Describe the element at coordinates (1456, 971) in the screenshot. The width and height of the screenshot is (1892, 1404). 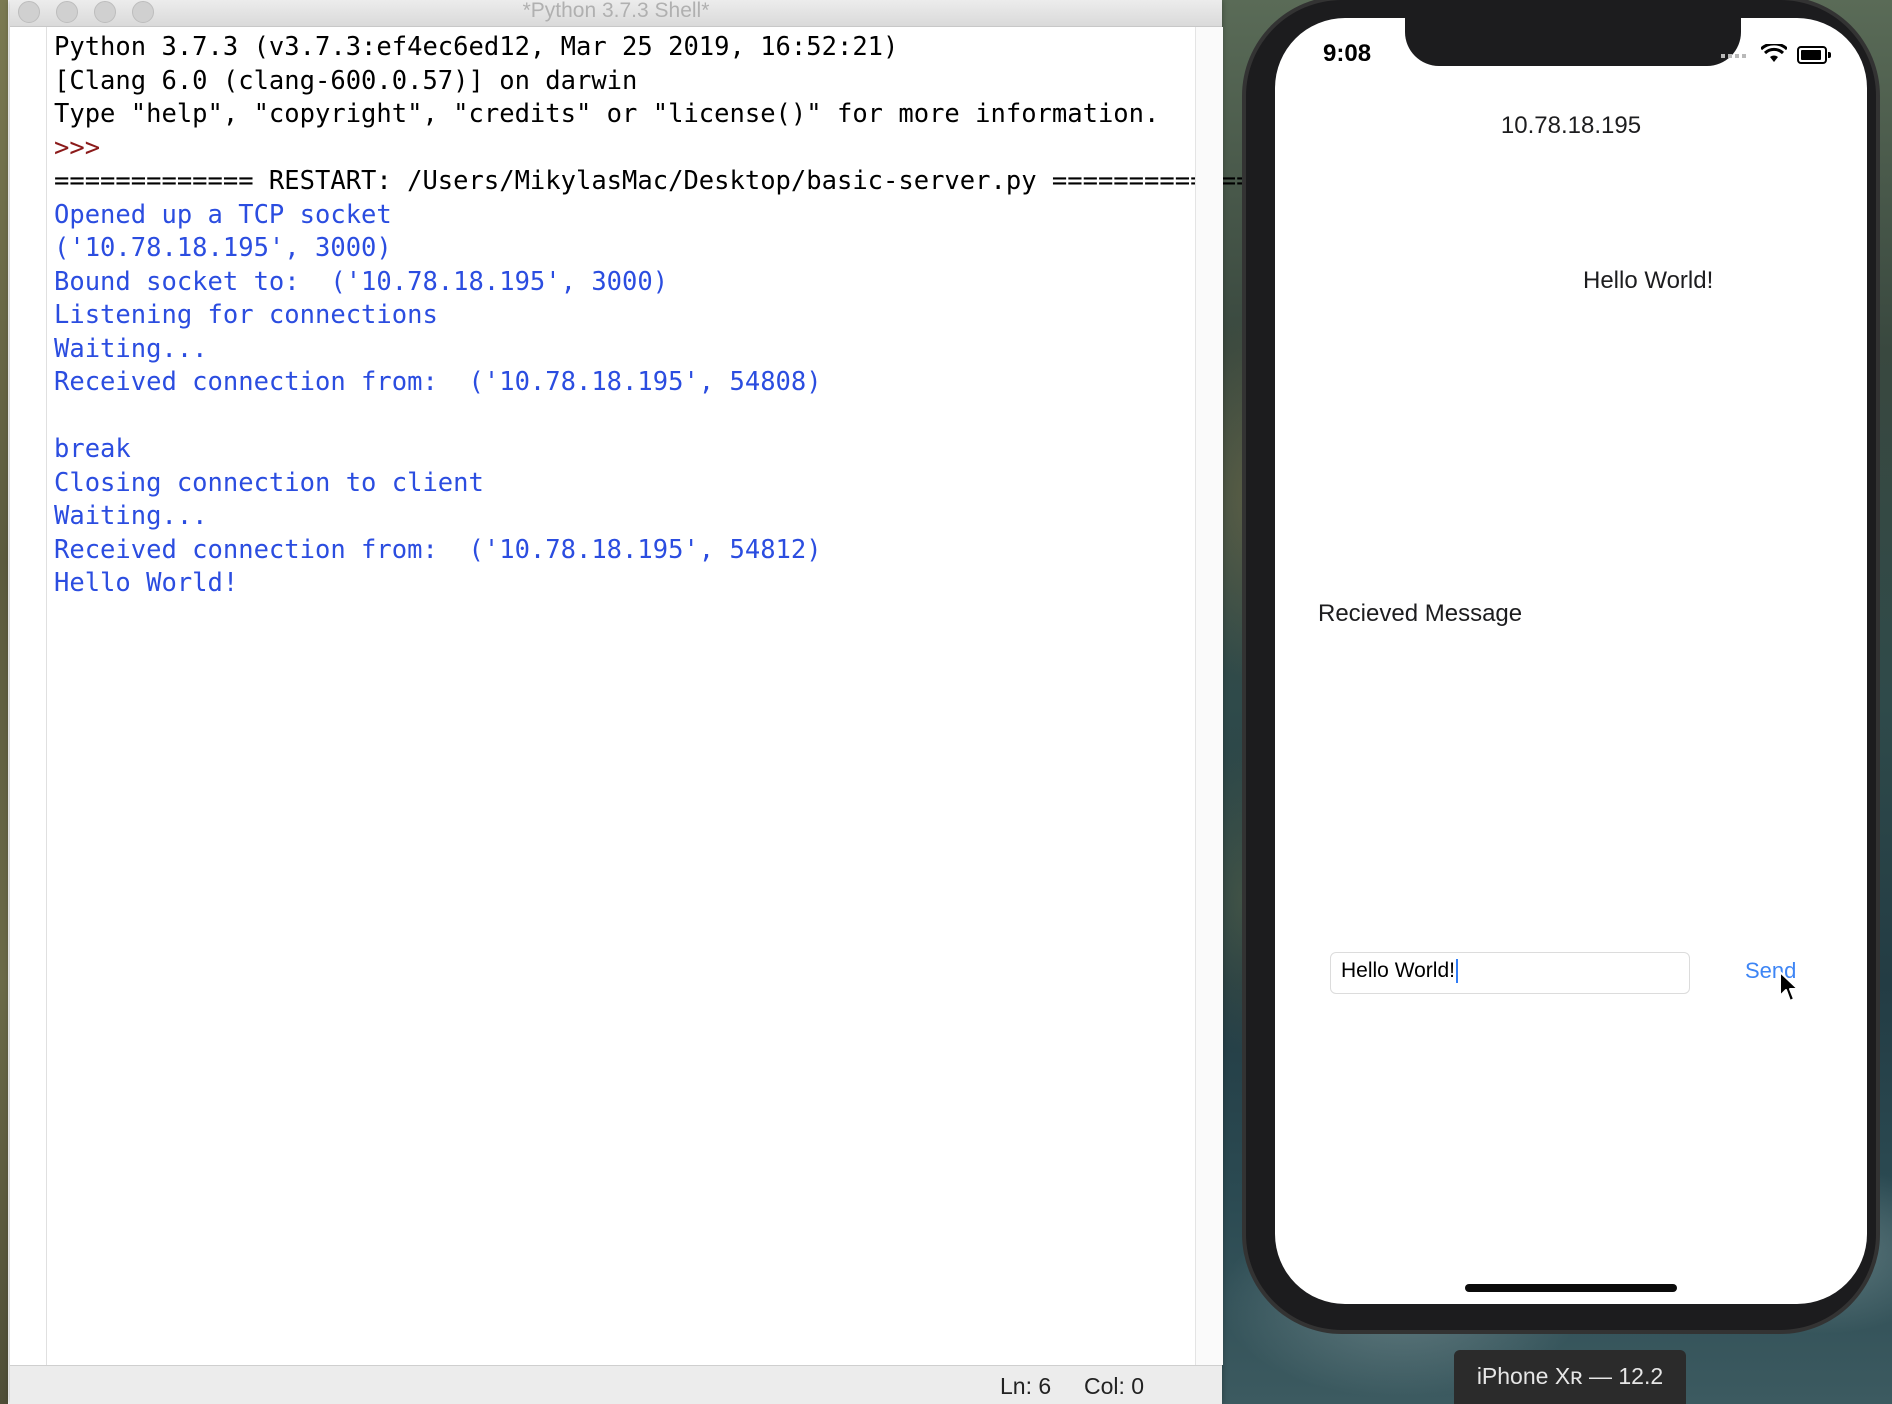
I see `text-caret` at that location.